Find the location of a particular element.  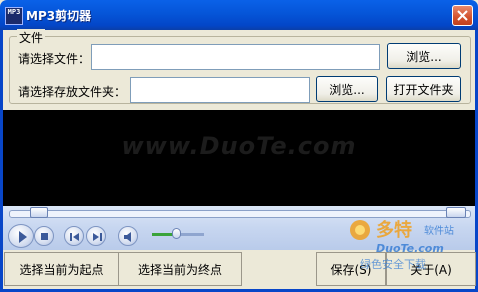

mute-button is located at coordinates (128, 236).